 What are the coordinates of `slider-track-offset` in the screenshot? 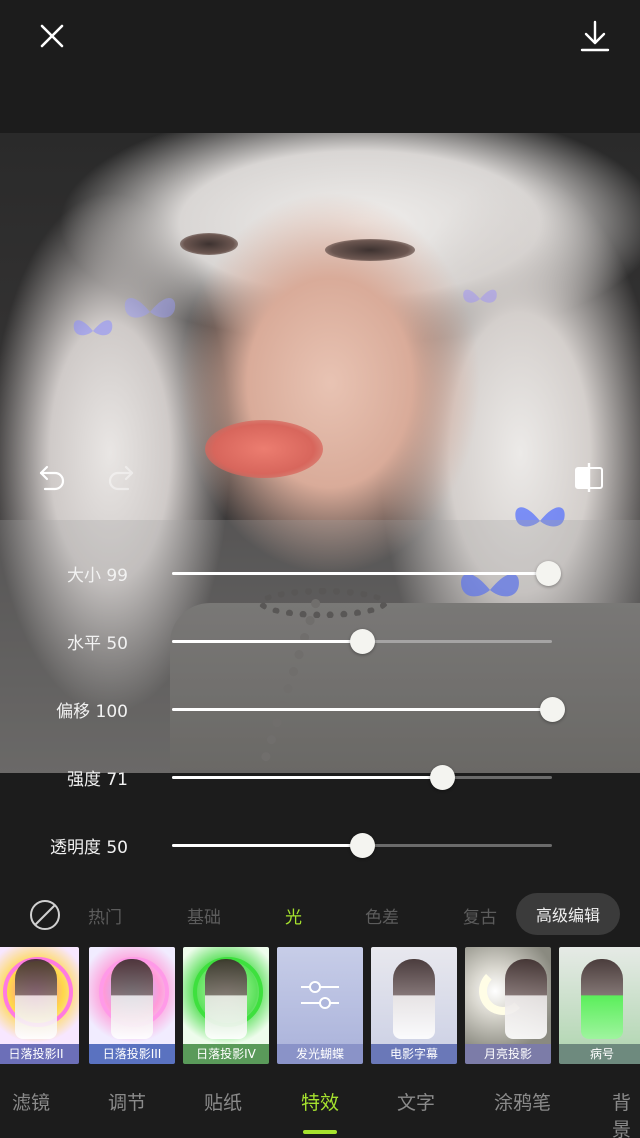 It's located at (368, 709).